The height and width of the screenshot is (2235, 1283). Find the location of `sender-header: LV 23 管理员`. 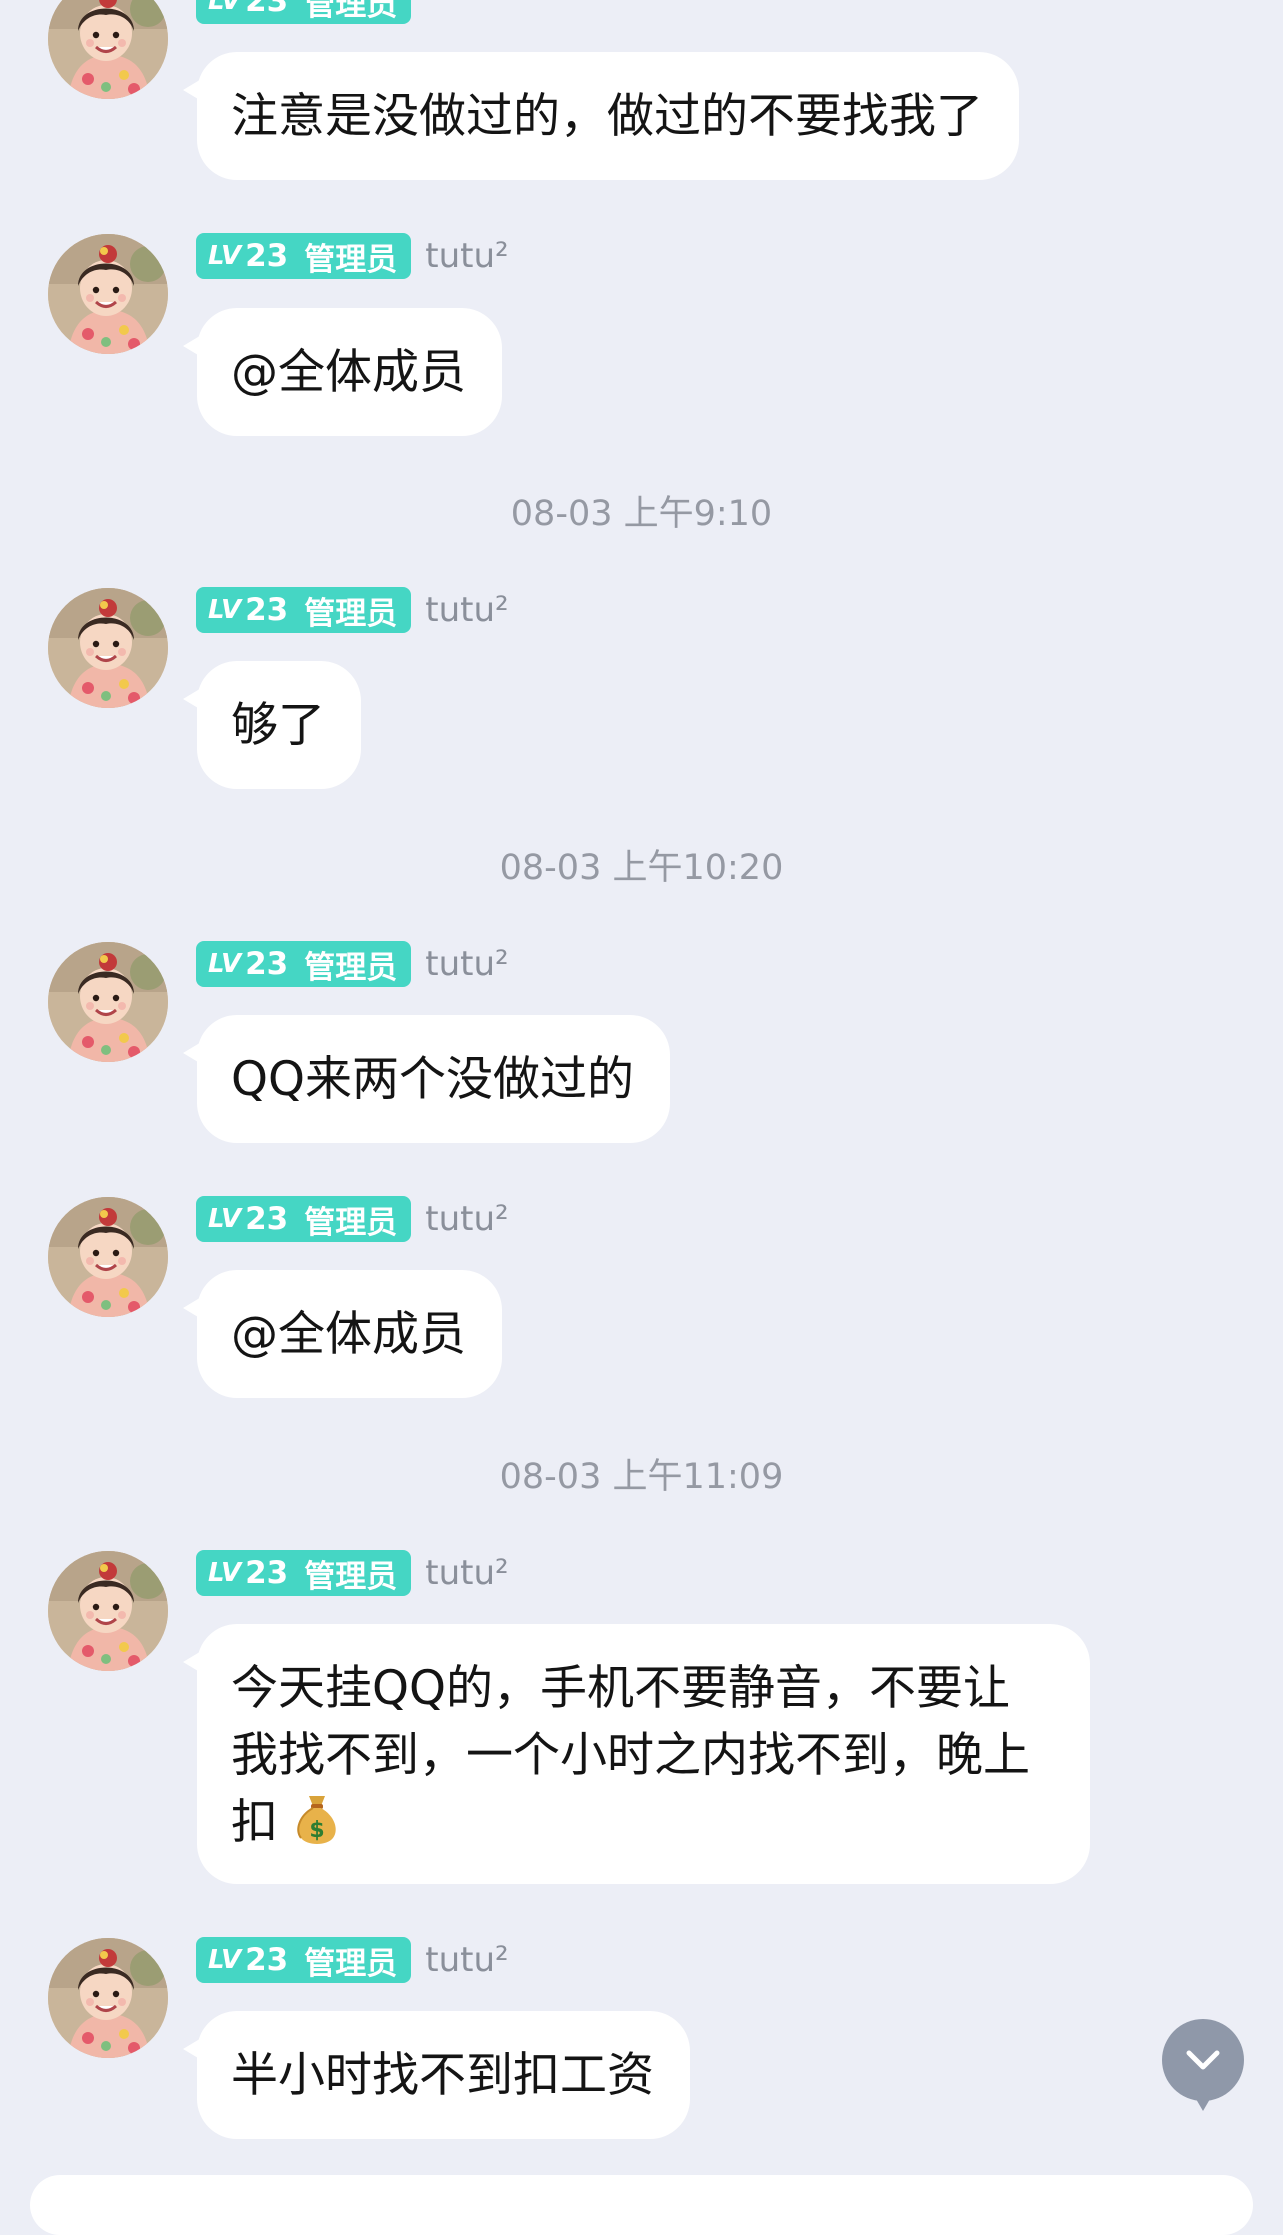

sender-header: LV 23 管理员 is located at coordinates (304, 12).